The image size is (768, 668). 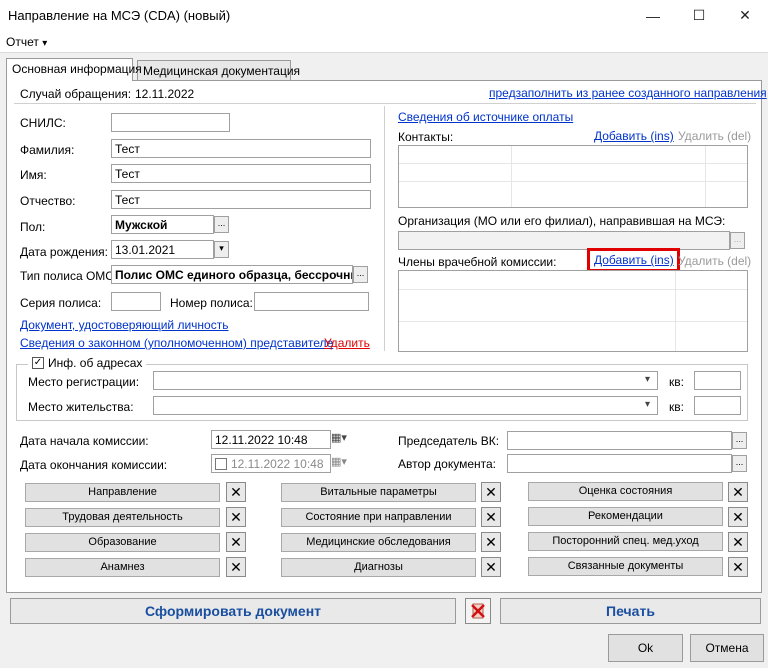 What do you see at coordinates (344, 438) in the screenshot?
I see `calendar-dropdown-icon: ▾` at bounding box center [344, 438].